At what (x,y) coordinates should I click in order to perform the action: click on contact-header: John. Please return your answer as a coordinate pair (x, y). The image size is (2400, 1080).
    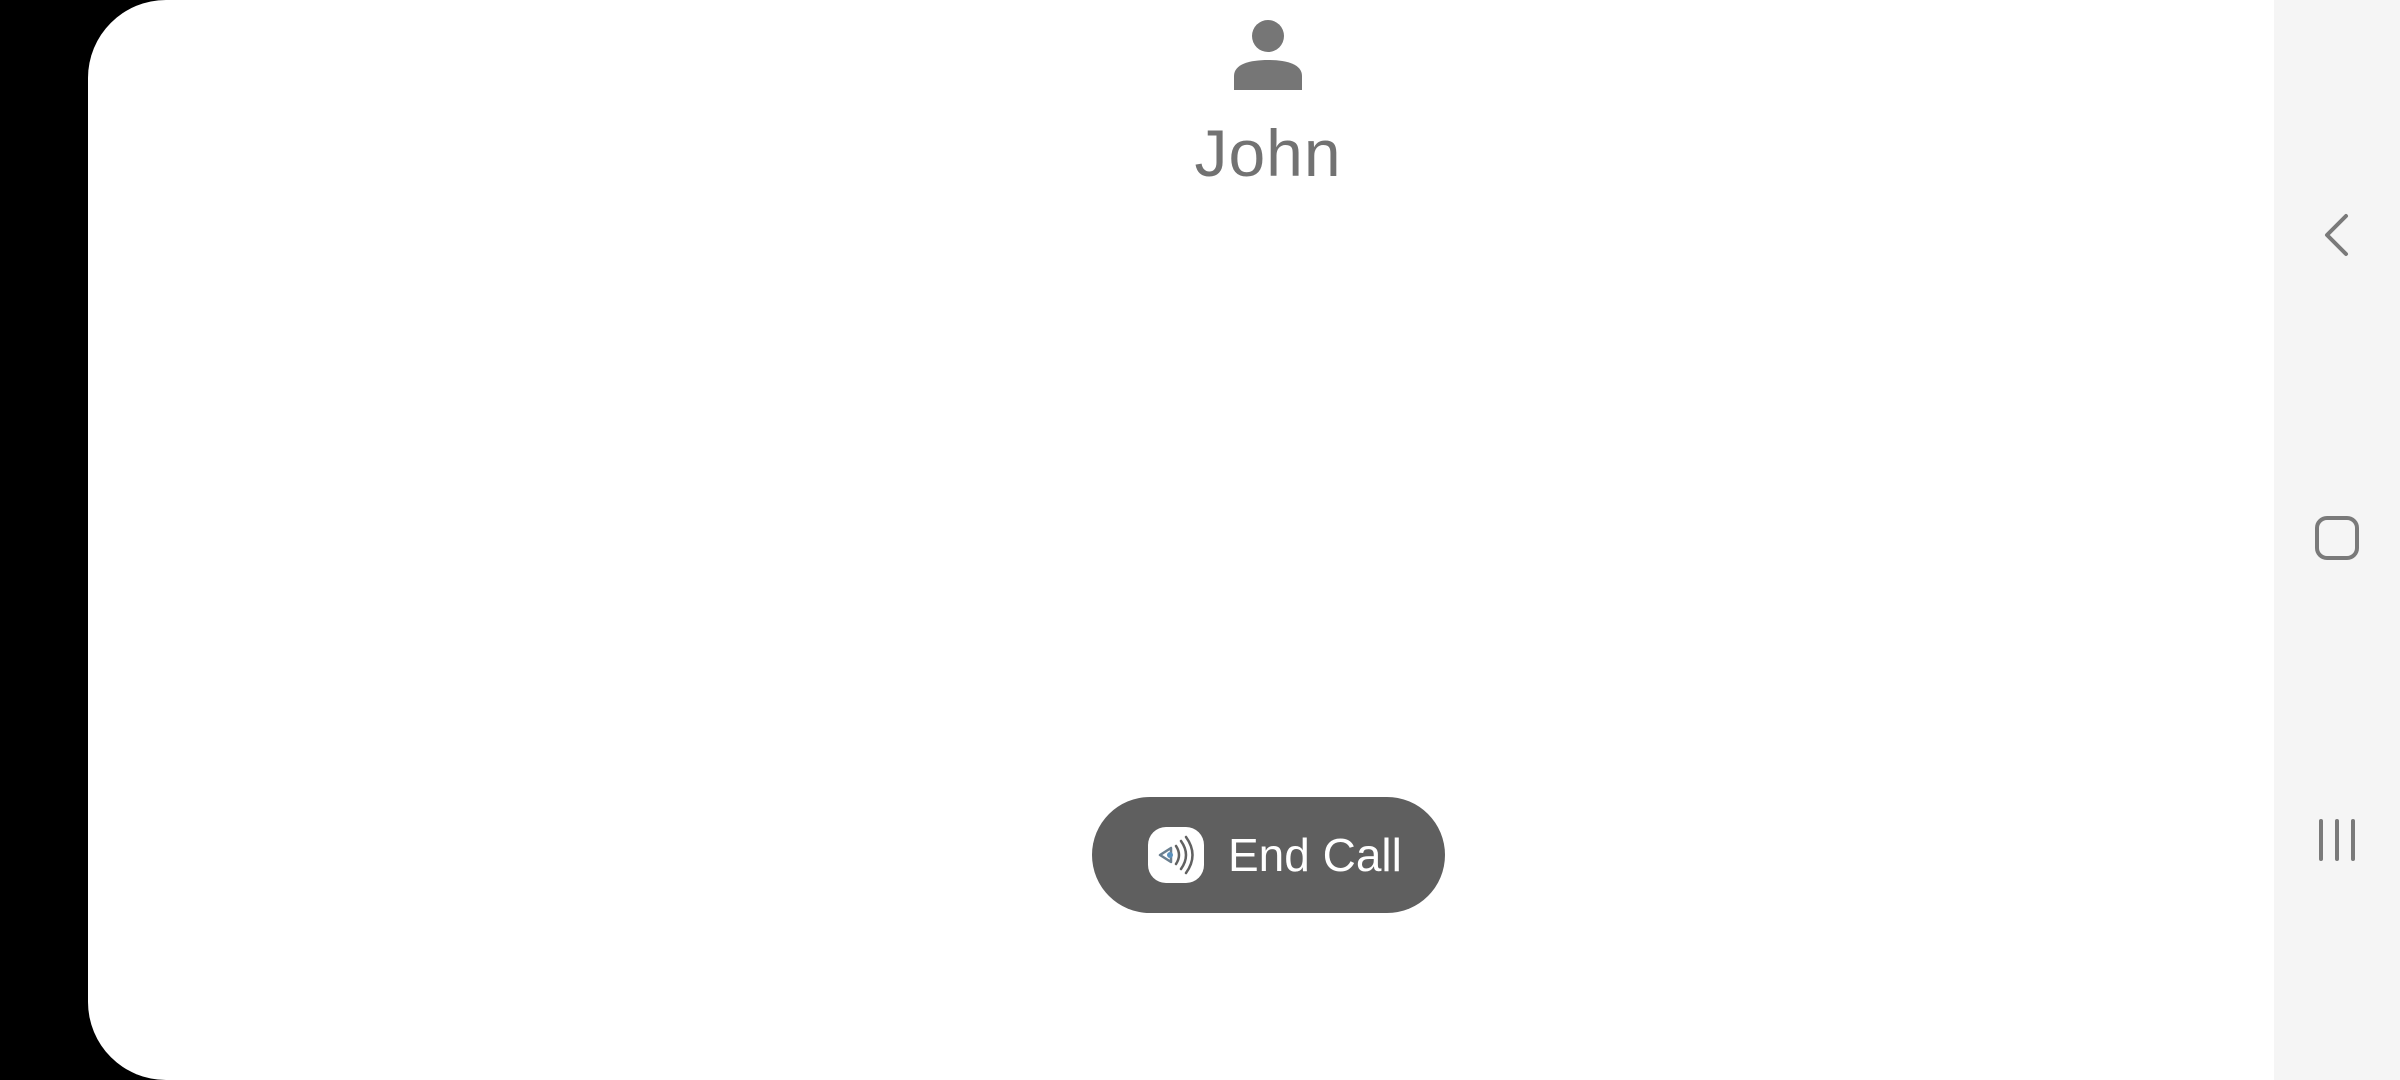
    Looking at the image, I should click on (1268, 103).